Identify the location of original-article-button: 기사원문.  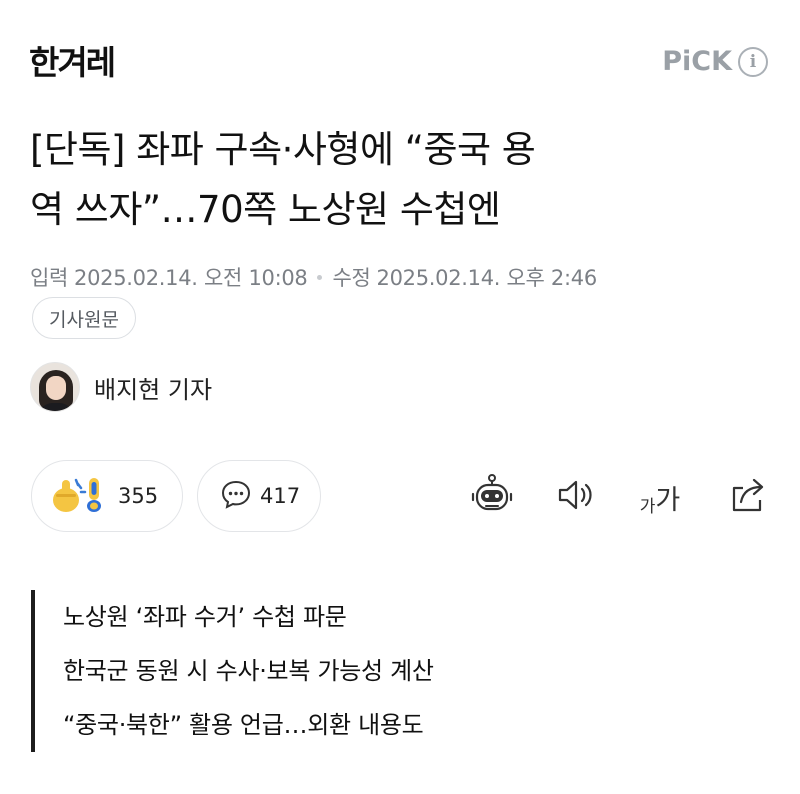
(84, 318).